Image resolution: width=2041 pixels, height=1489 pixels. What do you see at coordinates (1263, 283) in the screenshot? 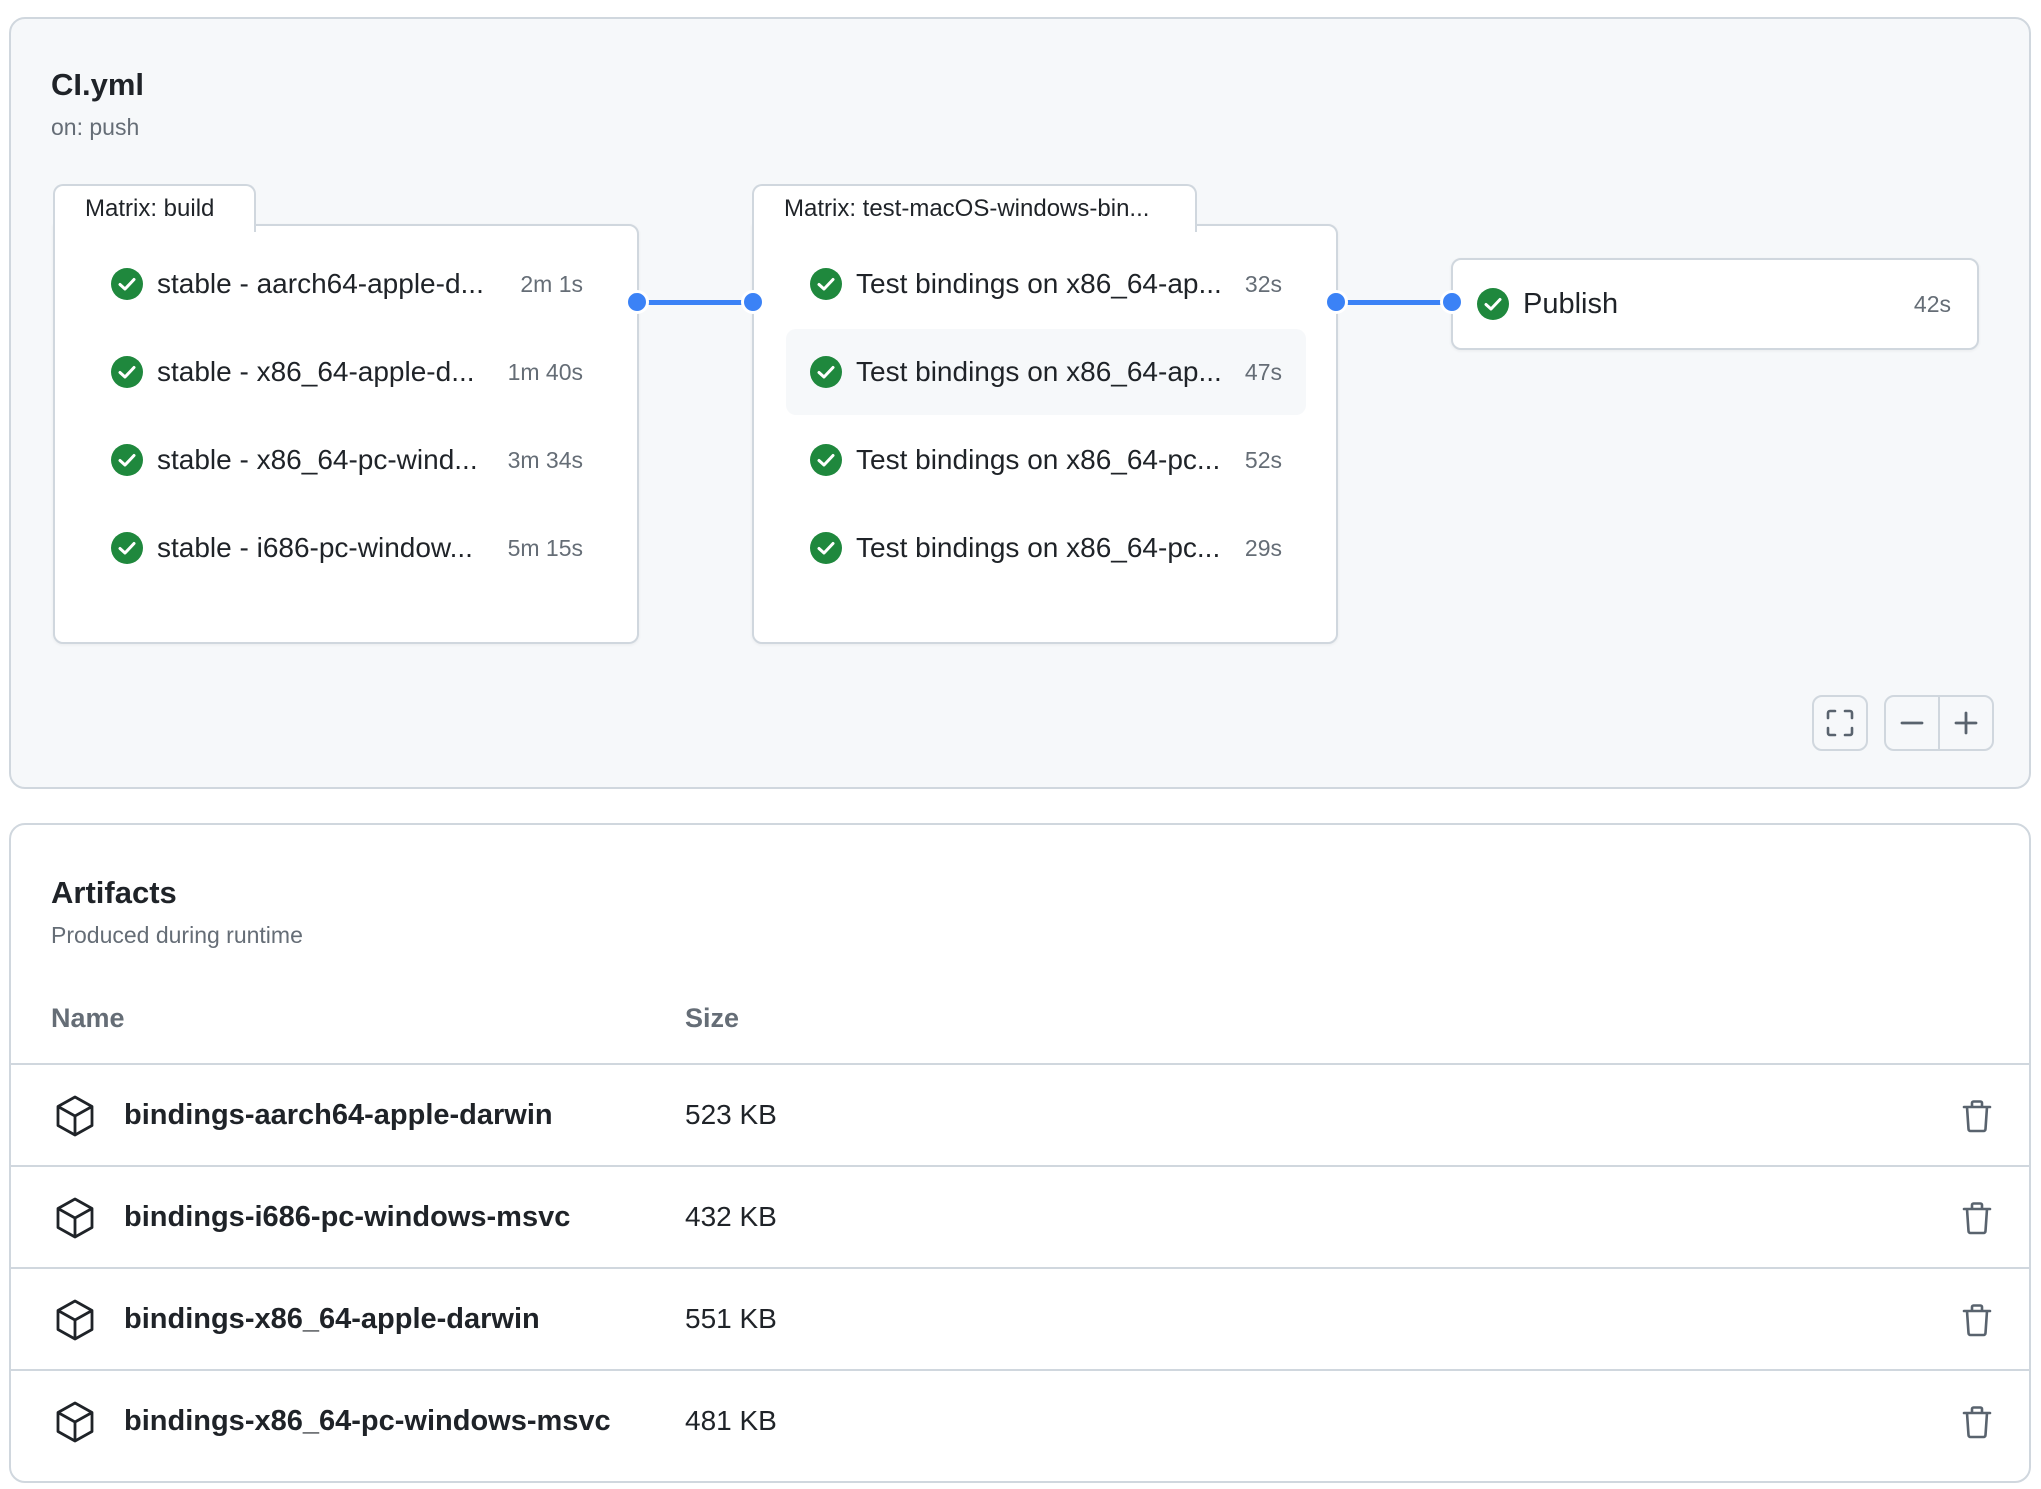
I see `job-duration: 32s` at bounding box center [1263, 283].